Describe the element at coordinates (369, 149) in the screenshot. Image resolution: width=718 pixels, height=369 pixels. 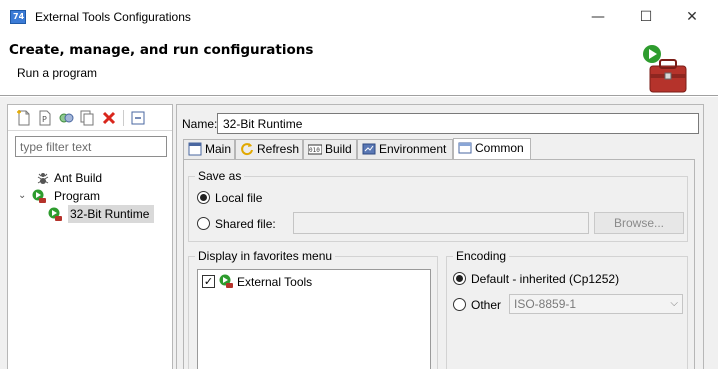
I see `environment-icon` at that location.